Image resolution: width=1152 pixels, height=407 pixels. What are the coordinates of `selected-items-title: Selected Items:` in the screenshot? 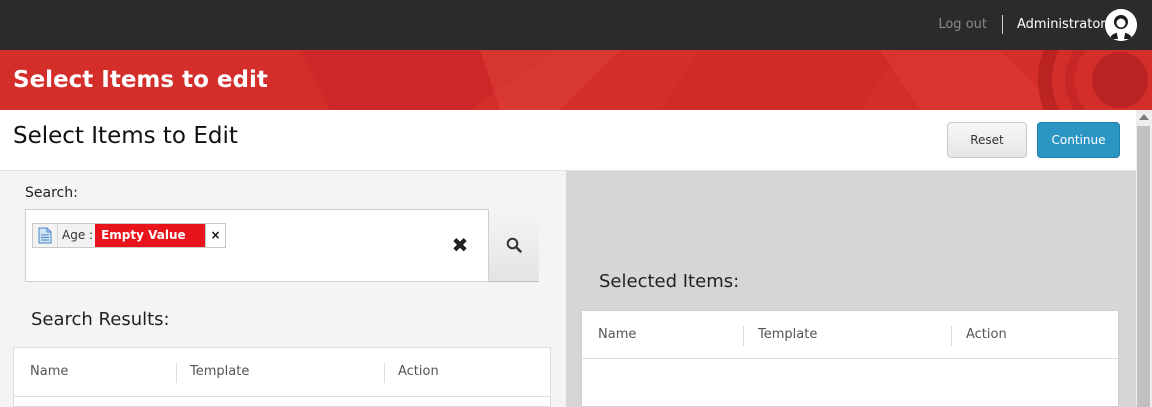 It's located at (669, 281).